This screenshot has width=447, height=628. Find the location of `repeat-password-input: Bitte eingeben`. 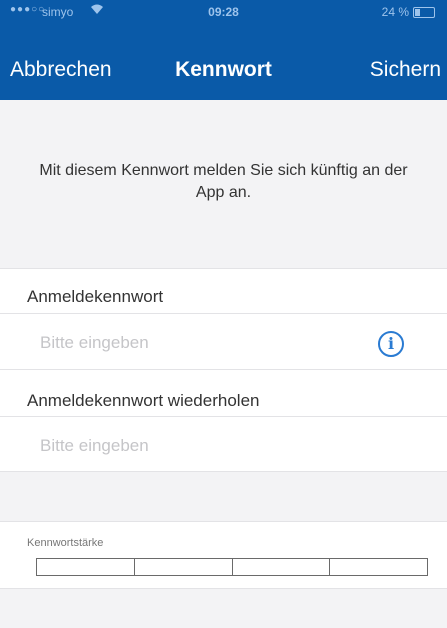

repeat-password-input: Bitte eingeben is located at coordinates (94, 446).